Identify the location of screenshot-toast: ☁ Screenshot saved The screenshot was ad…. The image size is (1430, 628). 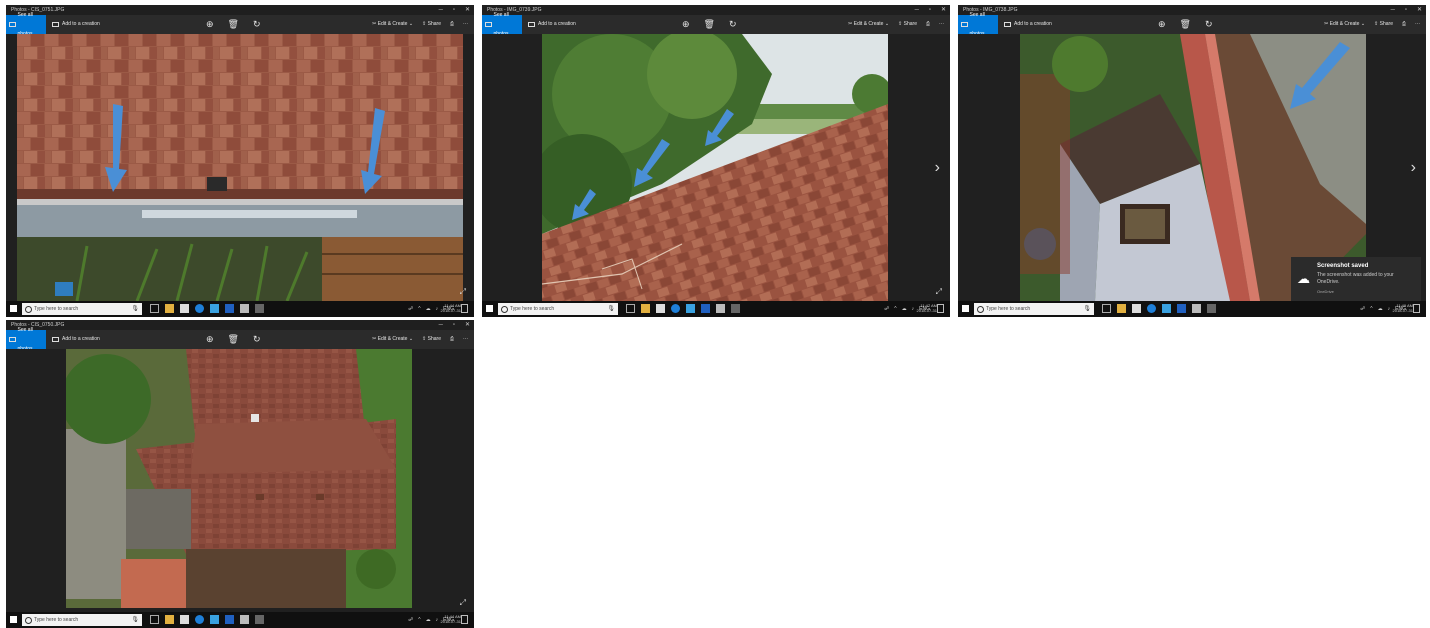
(1356, 279).